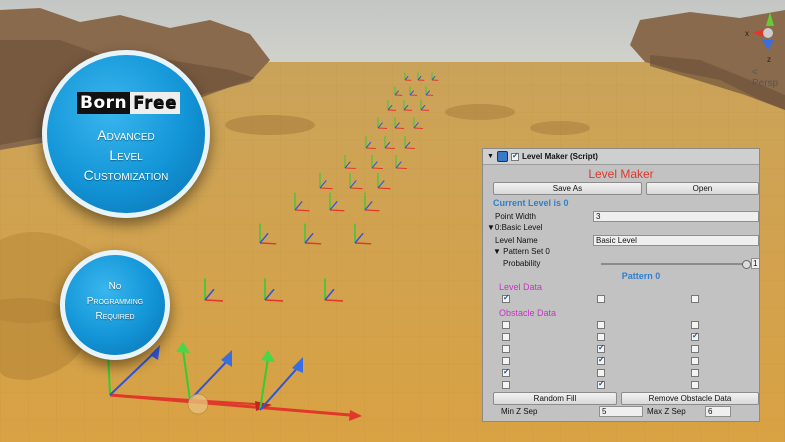 The width and height of the screenshot is (785, 442). What do you see at coordinates (666, 411) in the screenshot?
I see `max-z-label: Max Z Sep` at bounding box center [666, 411].